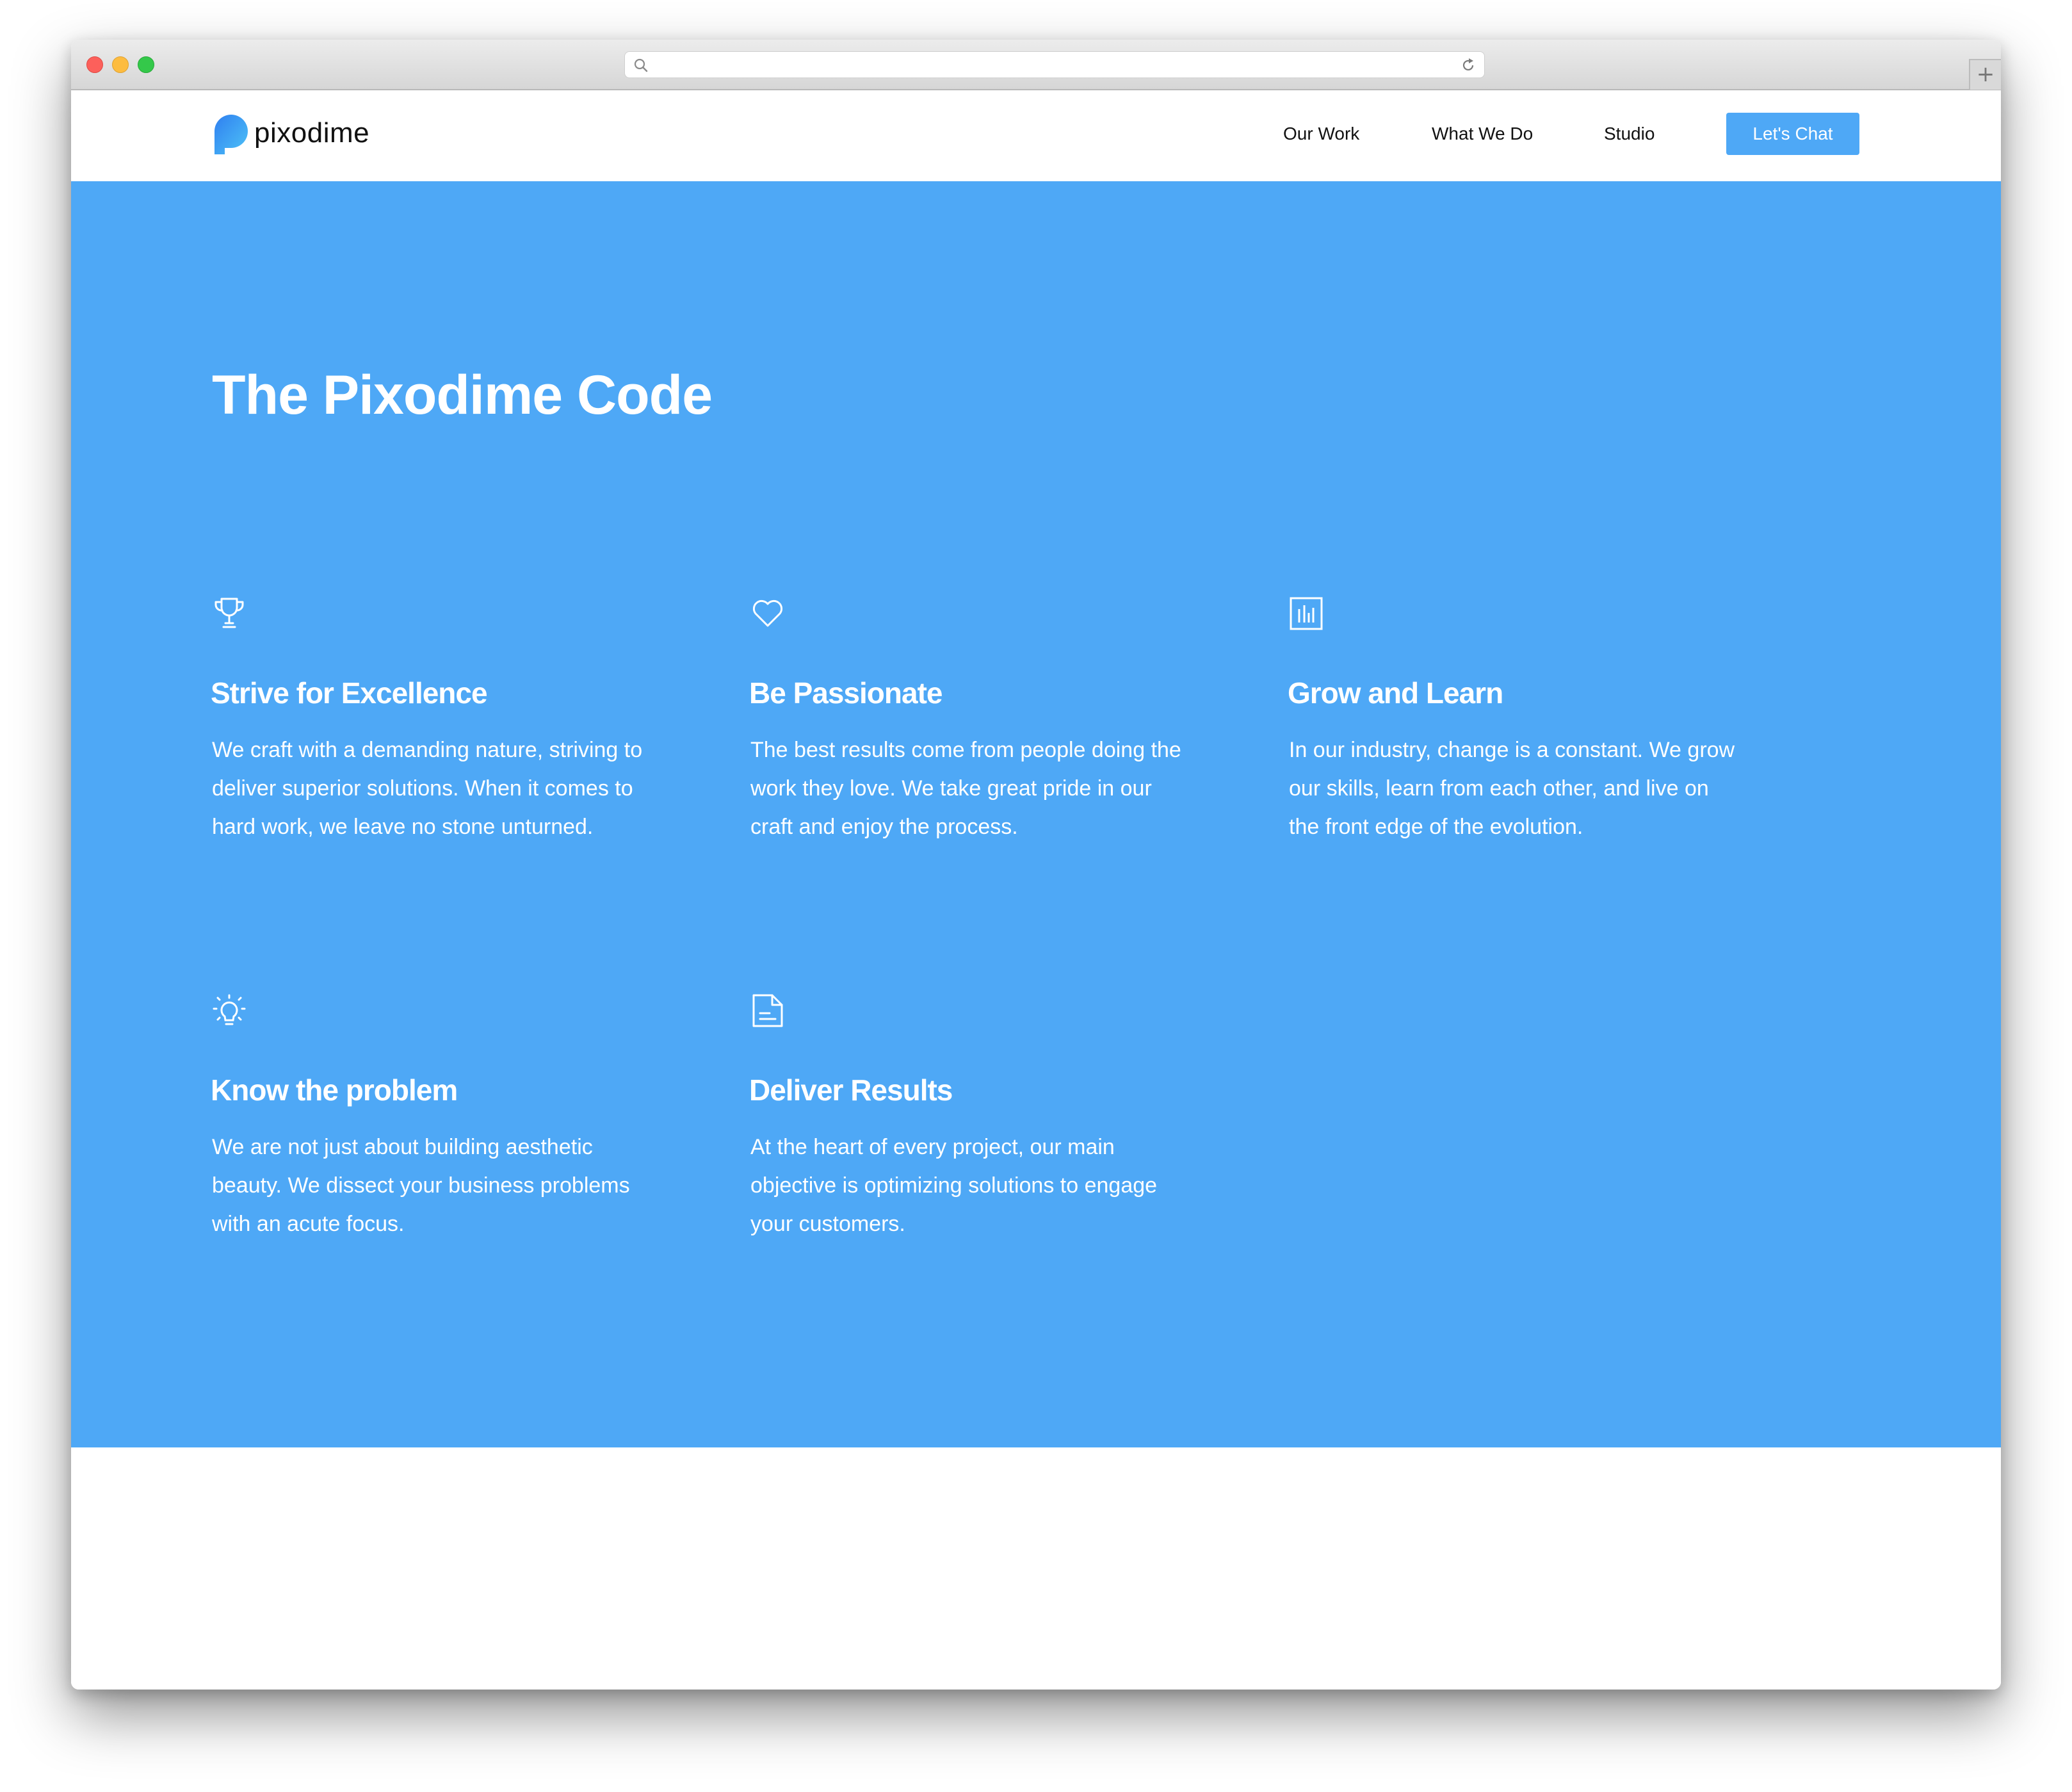  What do you see at coordinates (1630, 134) in the screenshot?
I see `nav-studio: Studio` at bounding box center [1630, 134].